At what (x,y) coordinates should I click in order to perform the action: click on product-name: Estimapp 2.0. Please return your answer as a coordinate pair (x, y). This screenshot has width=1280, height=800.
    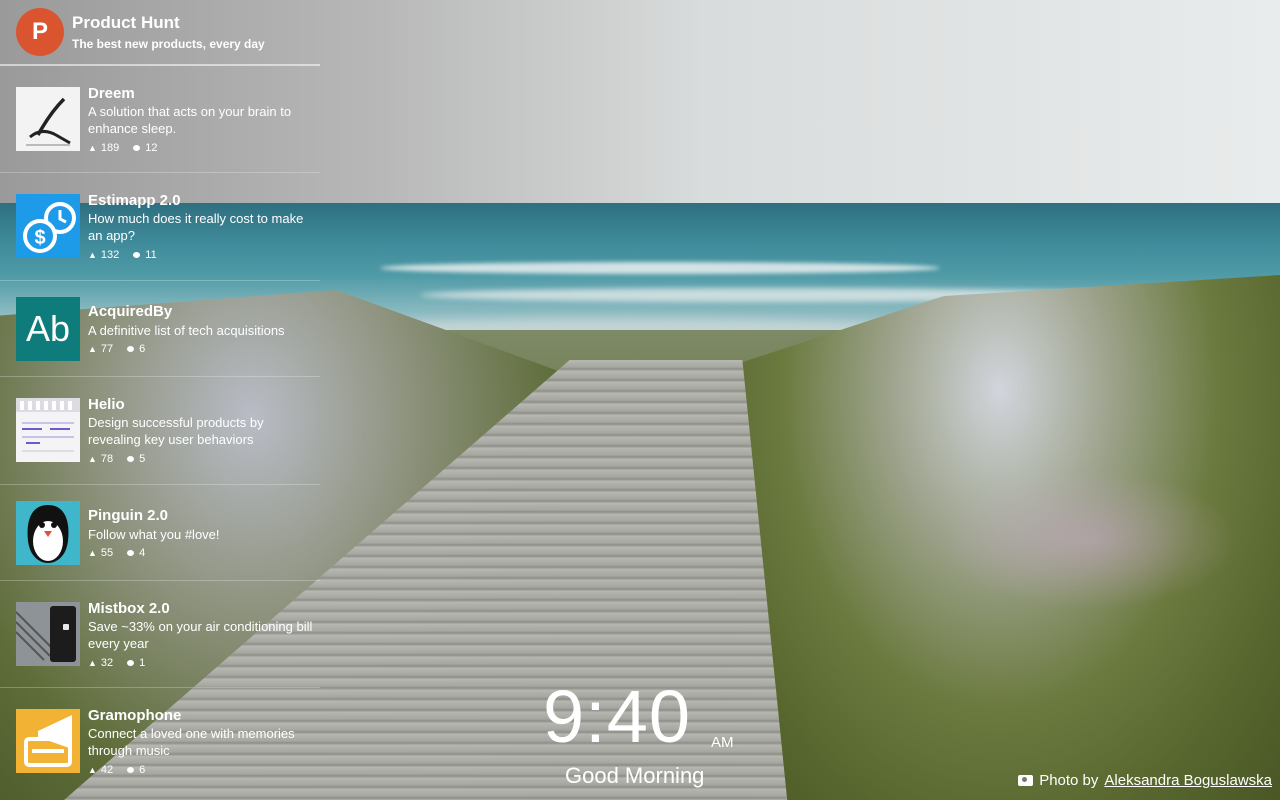
    Looking at the image, I should click on (134, 200).